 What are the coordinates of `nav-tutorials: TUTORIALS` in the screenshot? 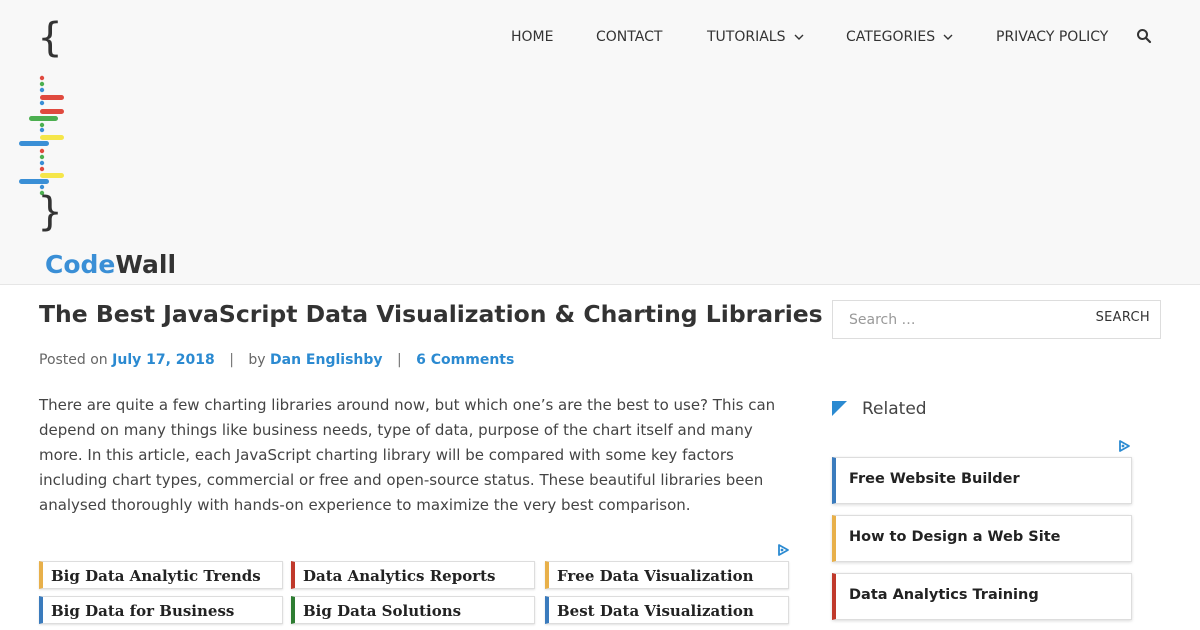 It's located at (755, 37).